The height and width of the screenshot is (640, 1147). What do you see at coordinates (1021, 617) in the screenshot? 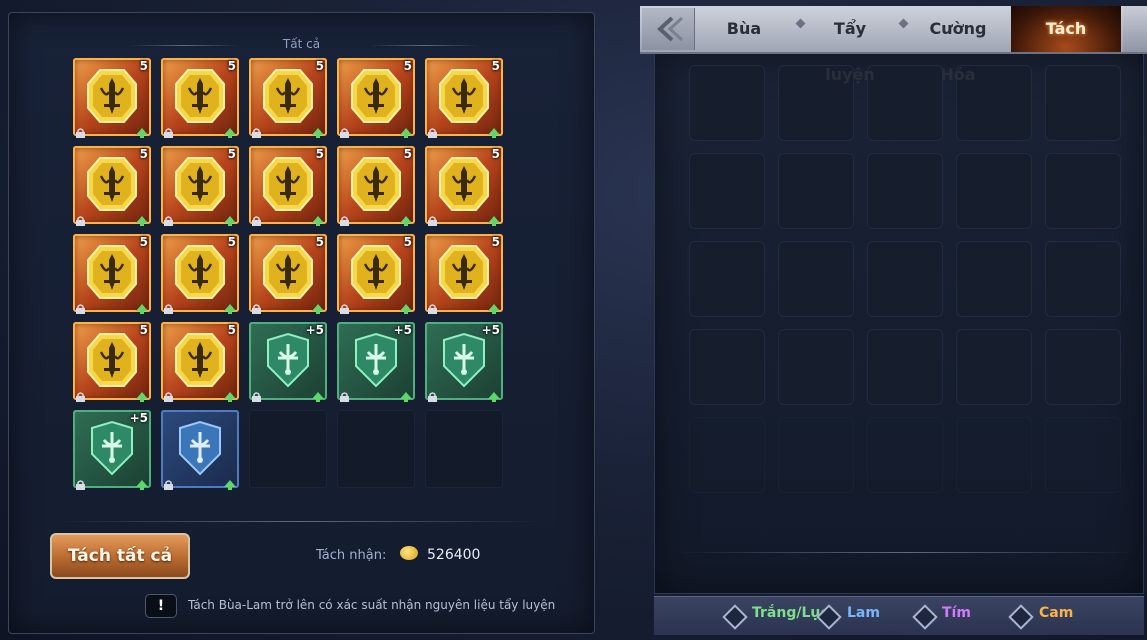
I see `checkbox-orange` at bounding box center [1021, 617].